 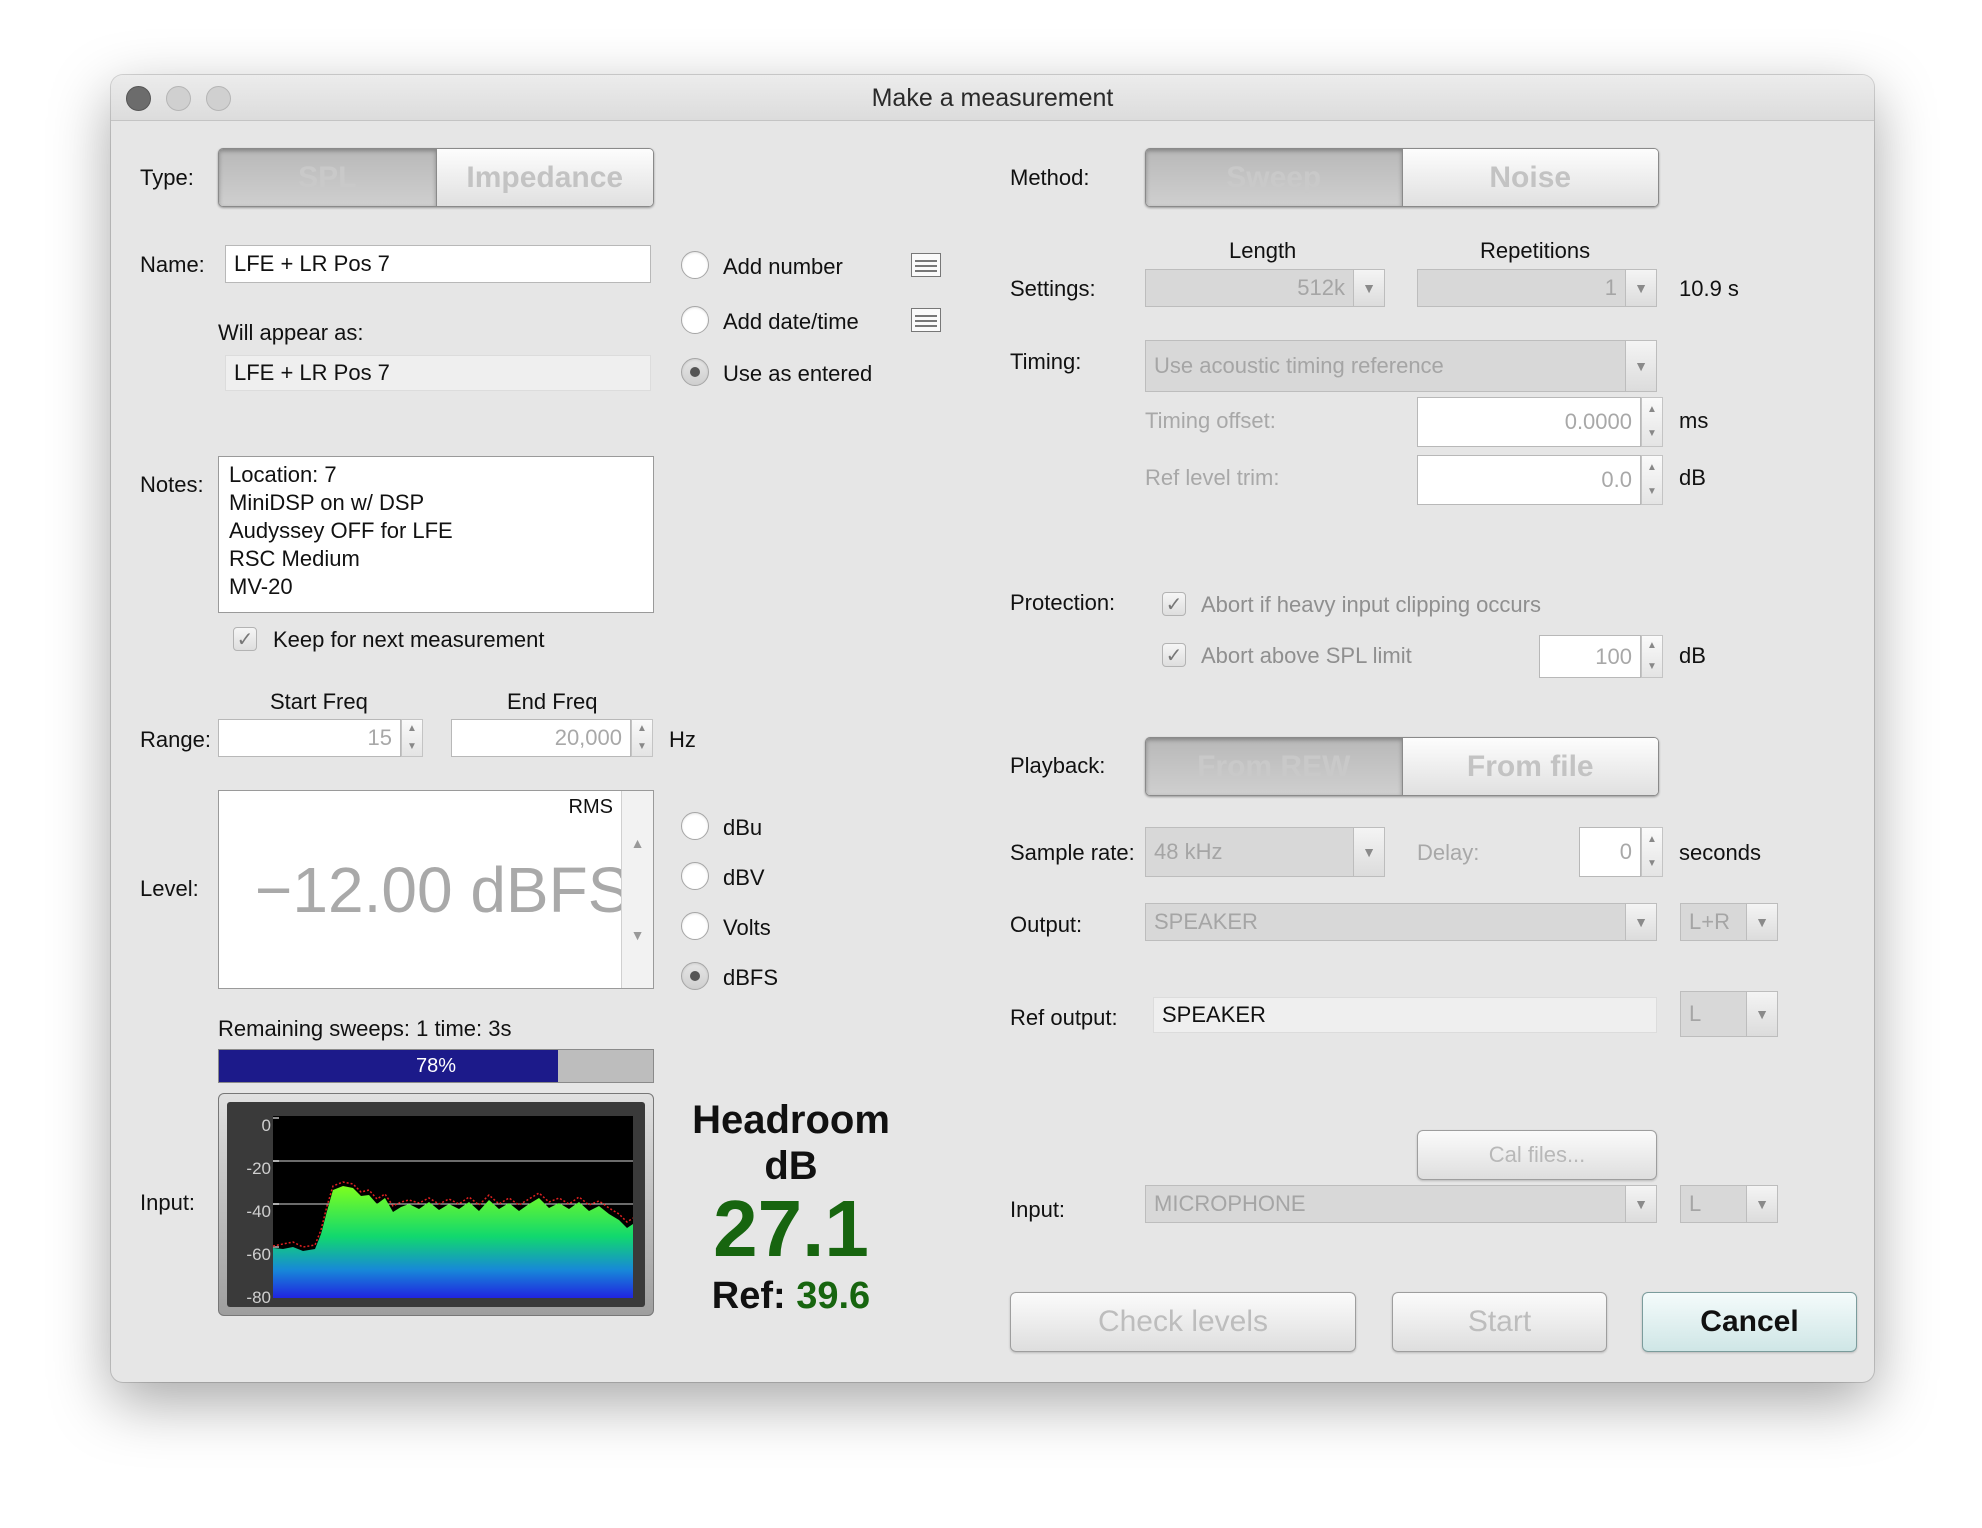 I want to click on repetitions-select: 1 ▼, so click(x=1537, y=288).